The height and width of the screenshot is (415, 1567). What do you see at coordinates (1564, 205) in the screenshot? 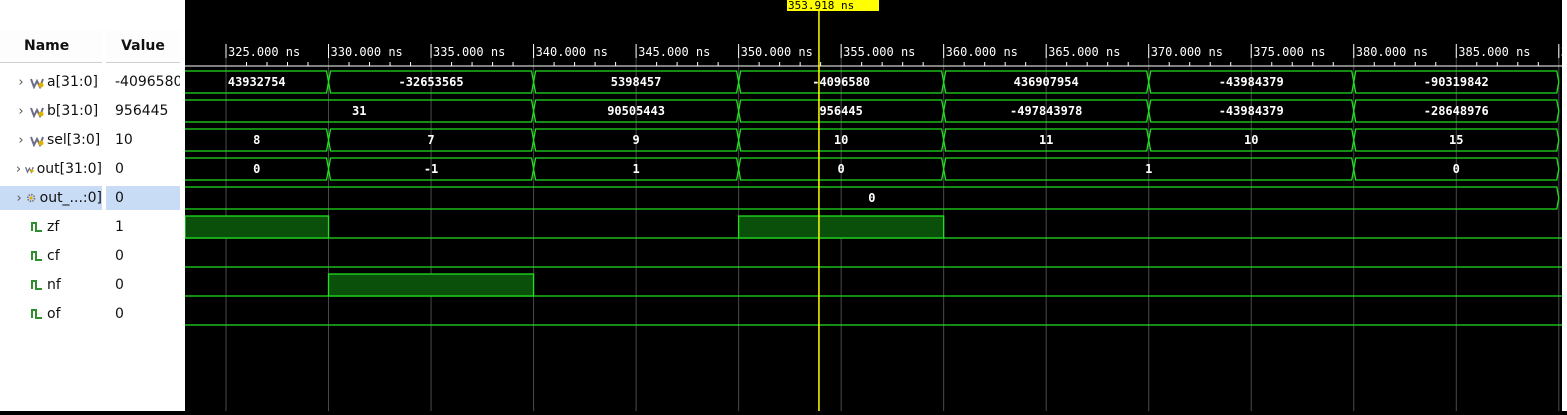
I see `vertical-scrollbar` at bounding box center [1564, 205].